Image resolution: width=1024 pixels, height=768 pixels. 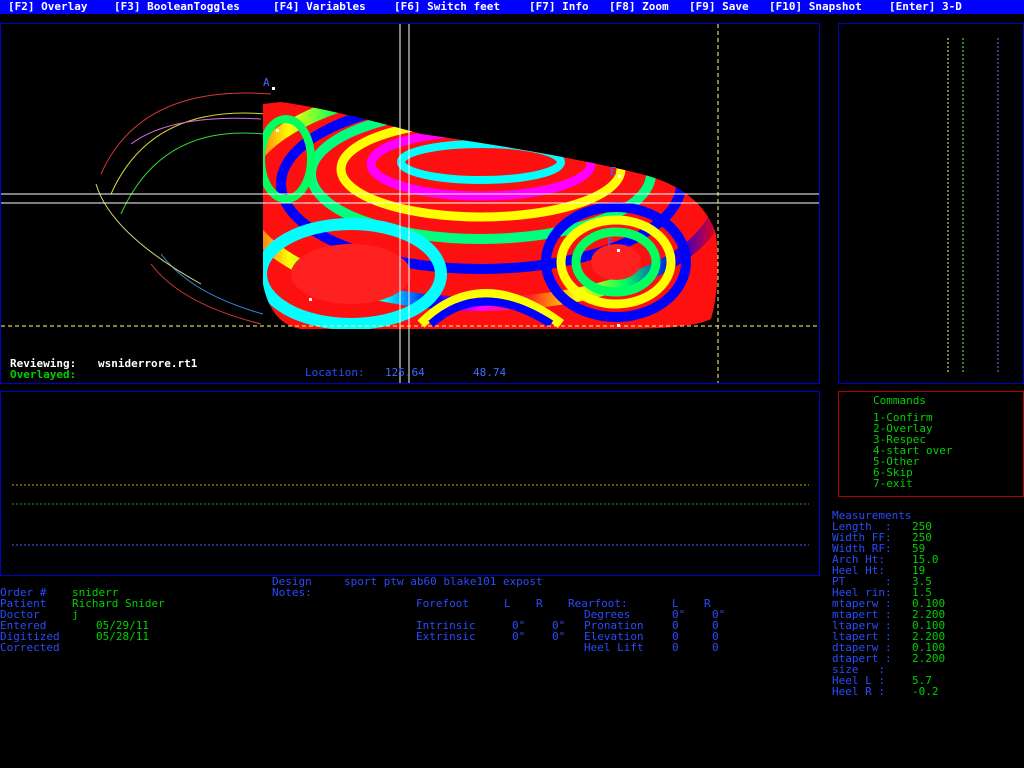 What do you see at coordinates (122, 636) in the screenshot?
I see `order-field-value: 05/28/11` at bounding box center [122, 636].